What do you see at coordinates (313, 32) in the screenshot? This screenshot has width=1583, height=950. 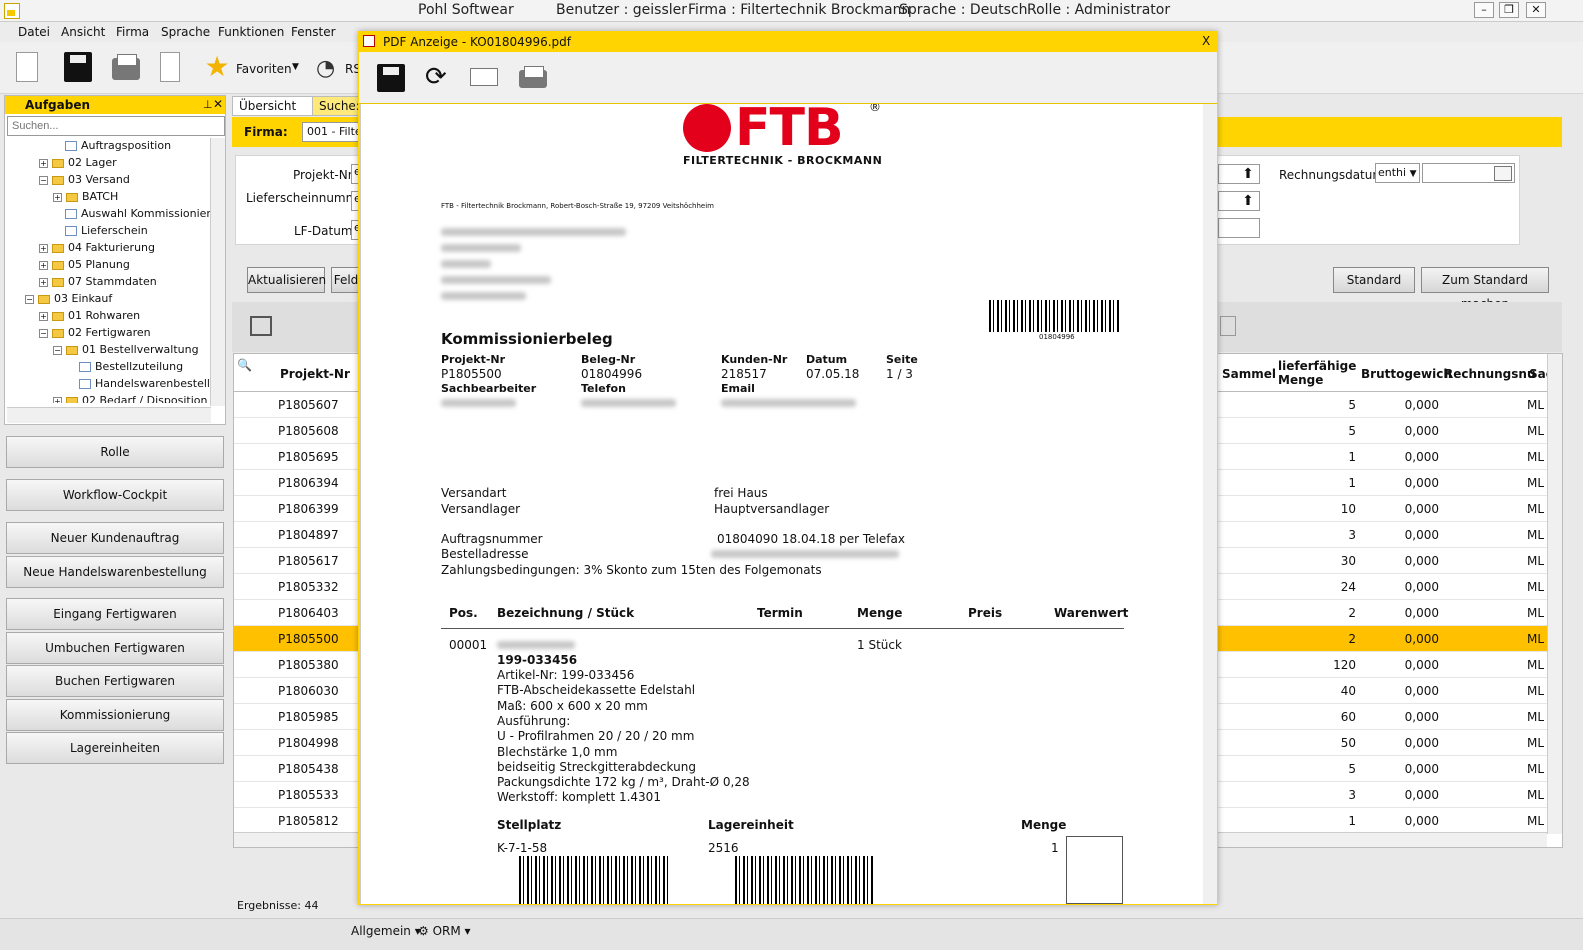 I see `menu-fenster: Fenster` at bounding box center [313, 32].